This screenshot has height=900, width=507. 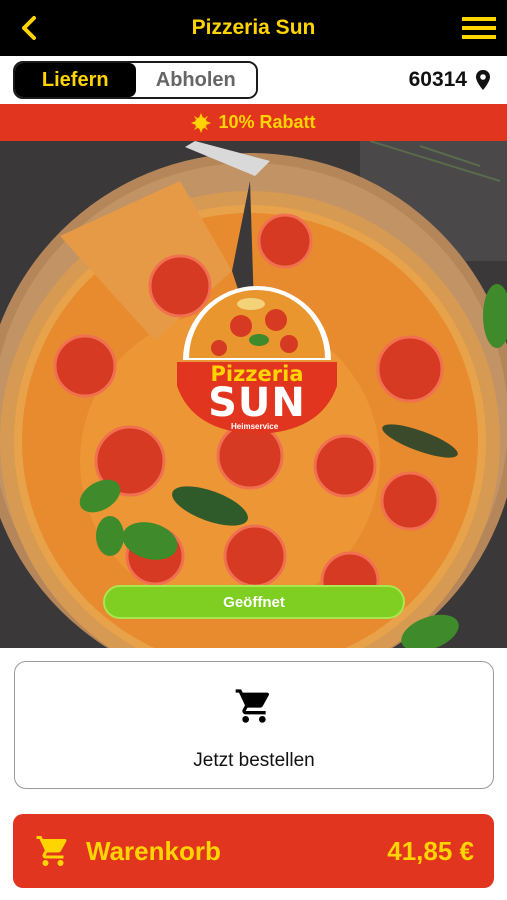 I want to click on order-now-button: Jetzt bestellen, so click(x=254, y=725).